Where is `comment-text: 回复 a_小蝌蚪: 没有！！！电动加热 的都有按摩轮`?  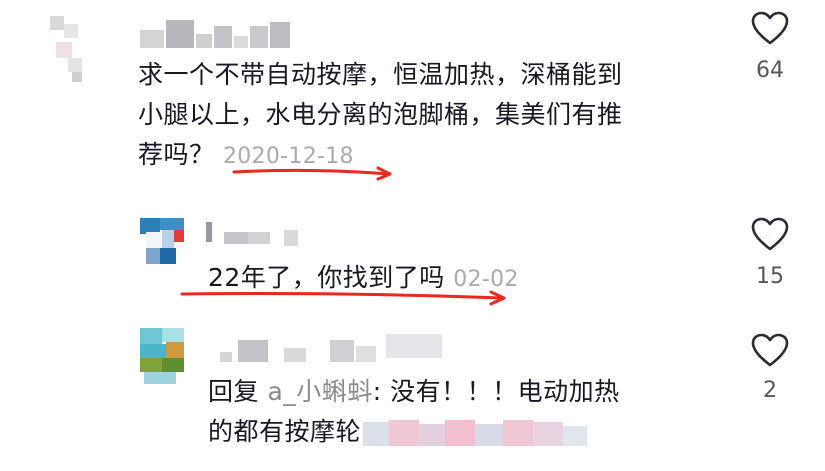
comment-text: 回复 a_小蝌蚪: 没有！！！电动加热 的都有按摩轮 is located at coordinates (414, 412).